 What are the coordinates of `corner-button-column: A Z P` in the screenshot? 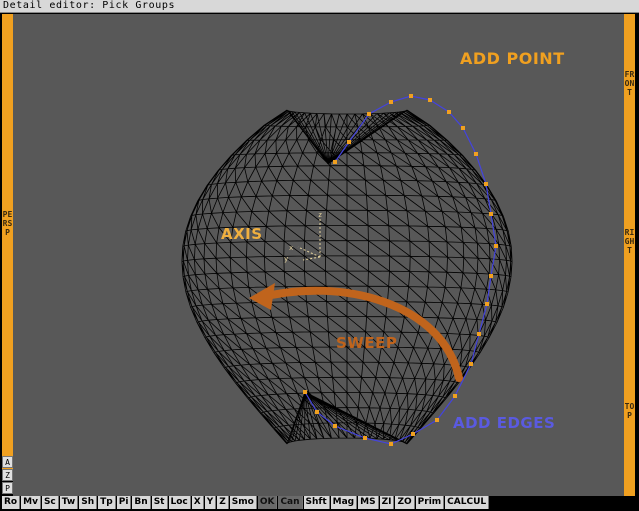 It's located at (7, 476).